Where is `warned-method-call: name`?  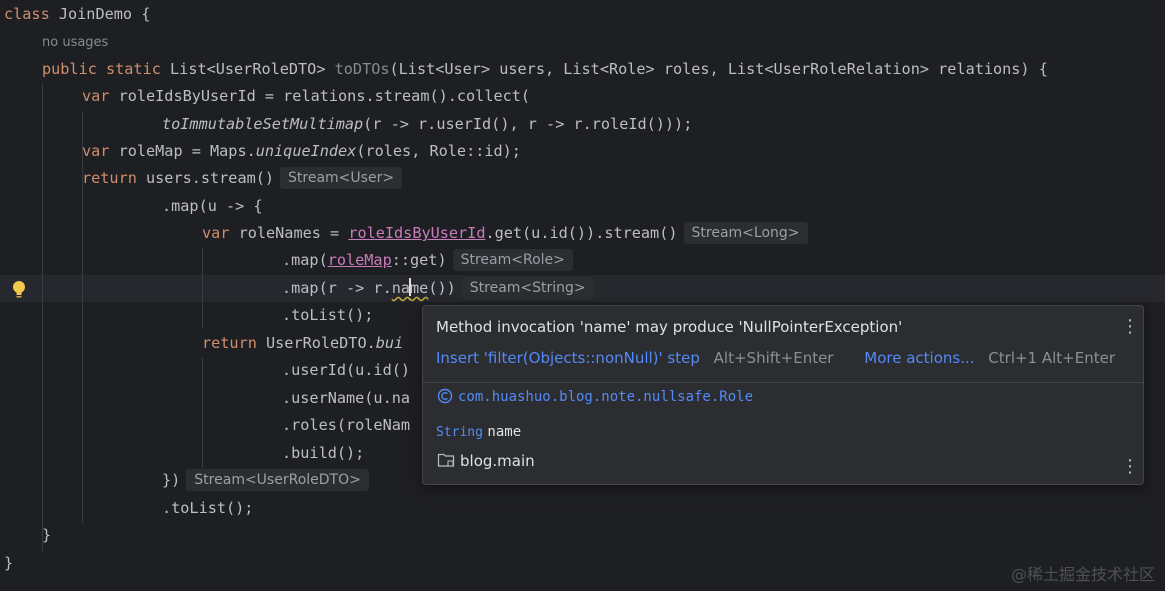
warned-method-call: name is located at coordinates (410, 287).